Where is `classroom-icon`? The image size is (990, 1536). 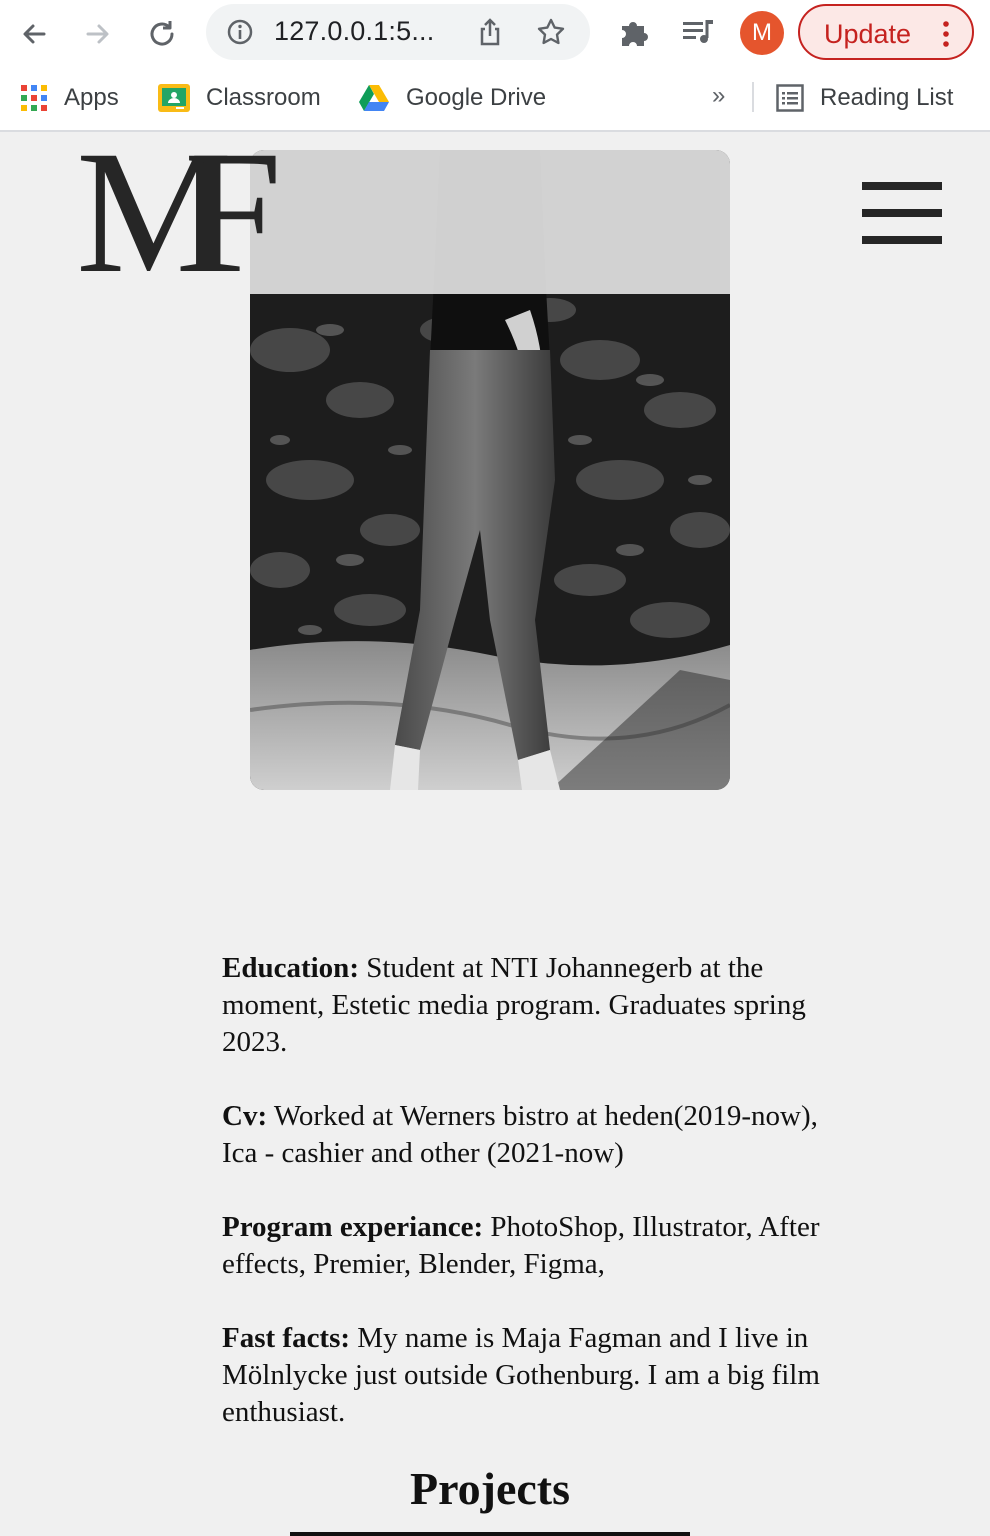 classroom-icon is located at coordinates (174, 98).